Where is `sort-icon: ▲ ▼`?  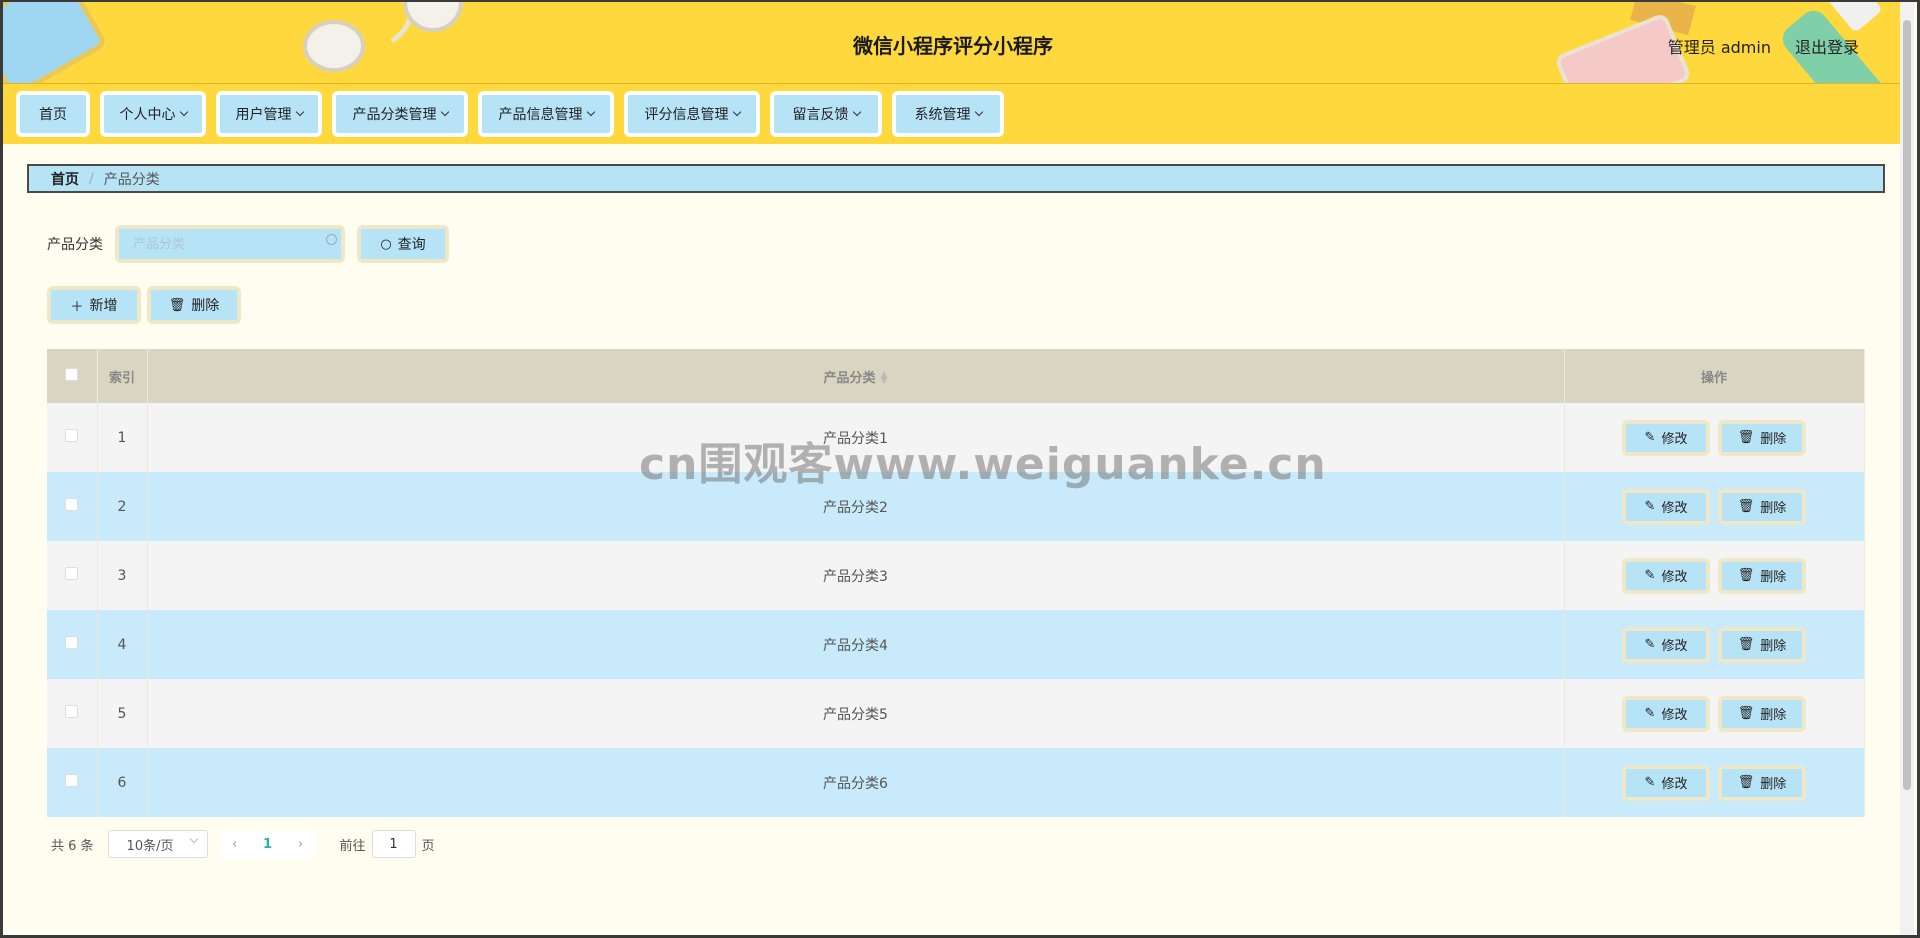
sort-icon: ▲ ▼ is located at coordinates (884, 378).